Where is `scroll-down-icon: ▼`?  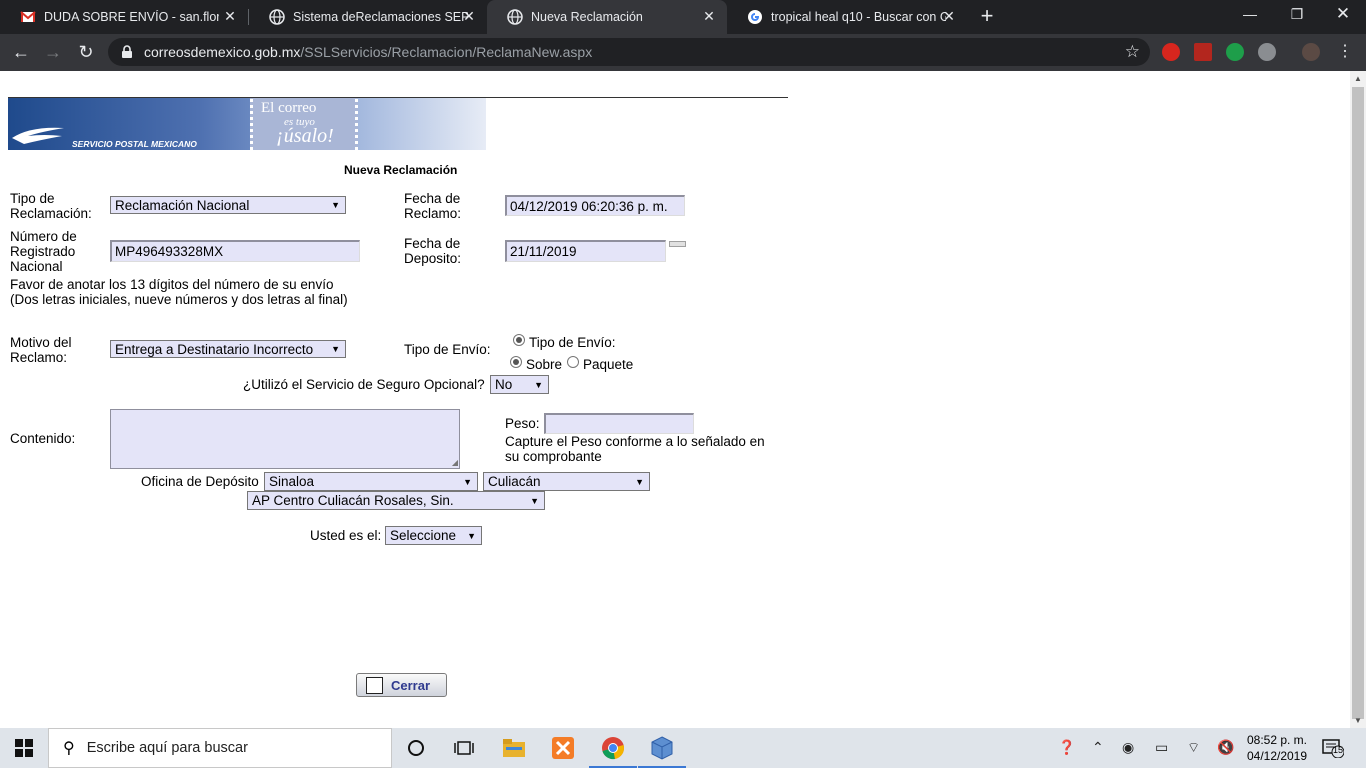 scroll-down-icon: ▼ is located at coordinates (1358, 720).